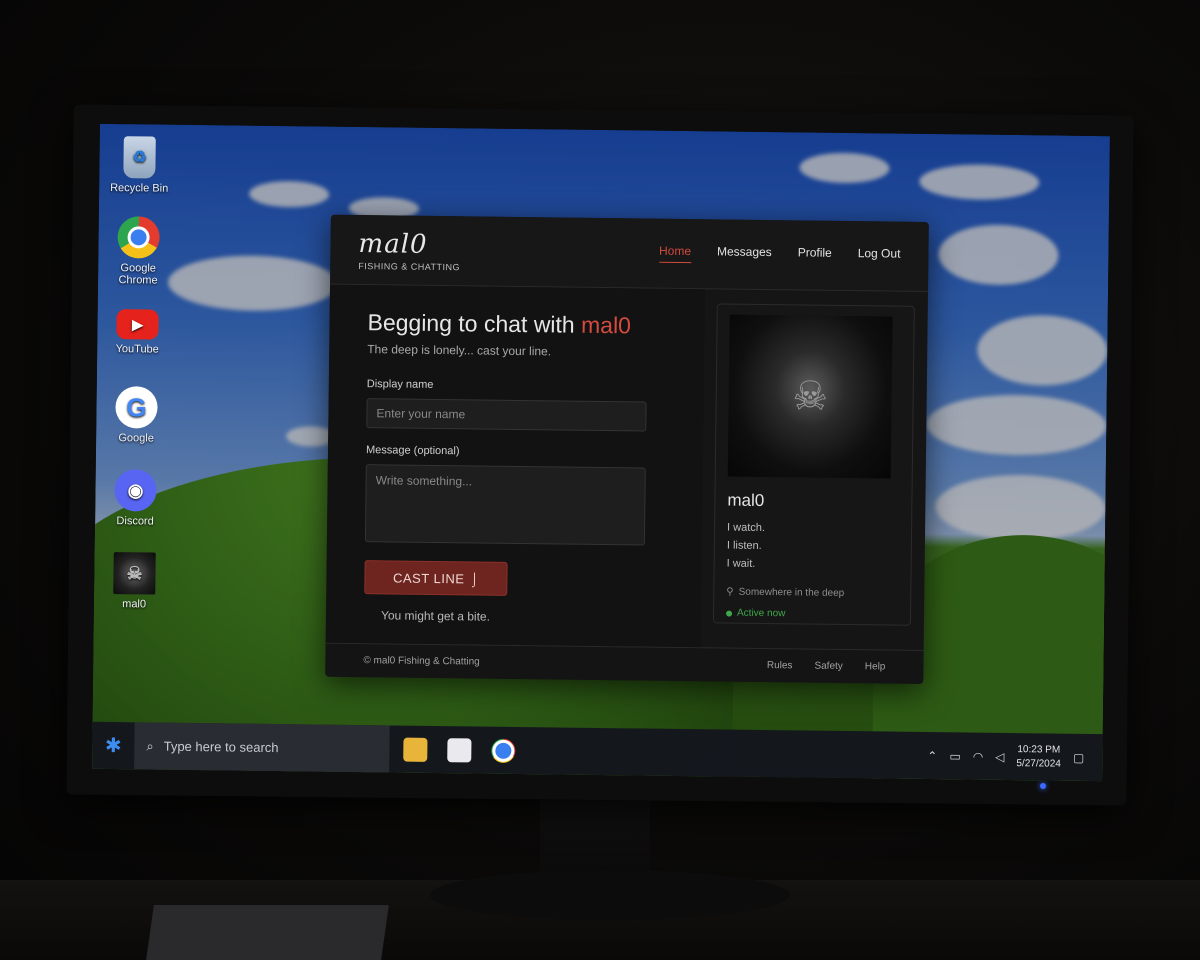 Image resolution: width=1200 pixels, height=960 pixels. Describe the element at coordinates (267, 932) in the screenshot. I see `desk-object` at that location.